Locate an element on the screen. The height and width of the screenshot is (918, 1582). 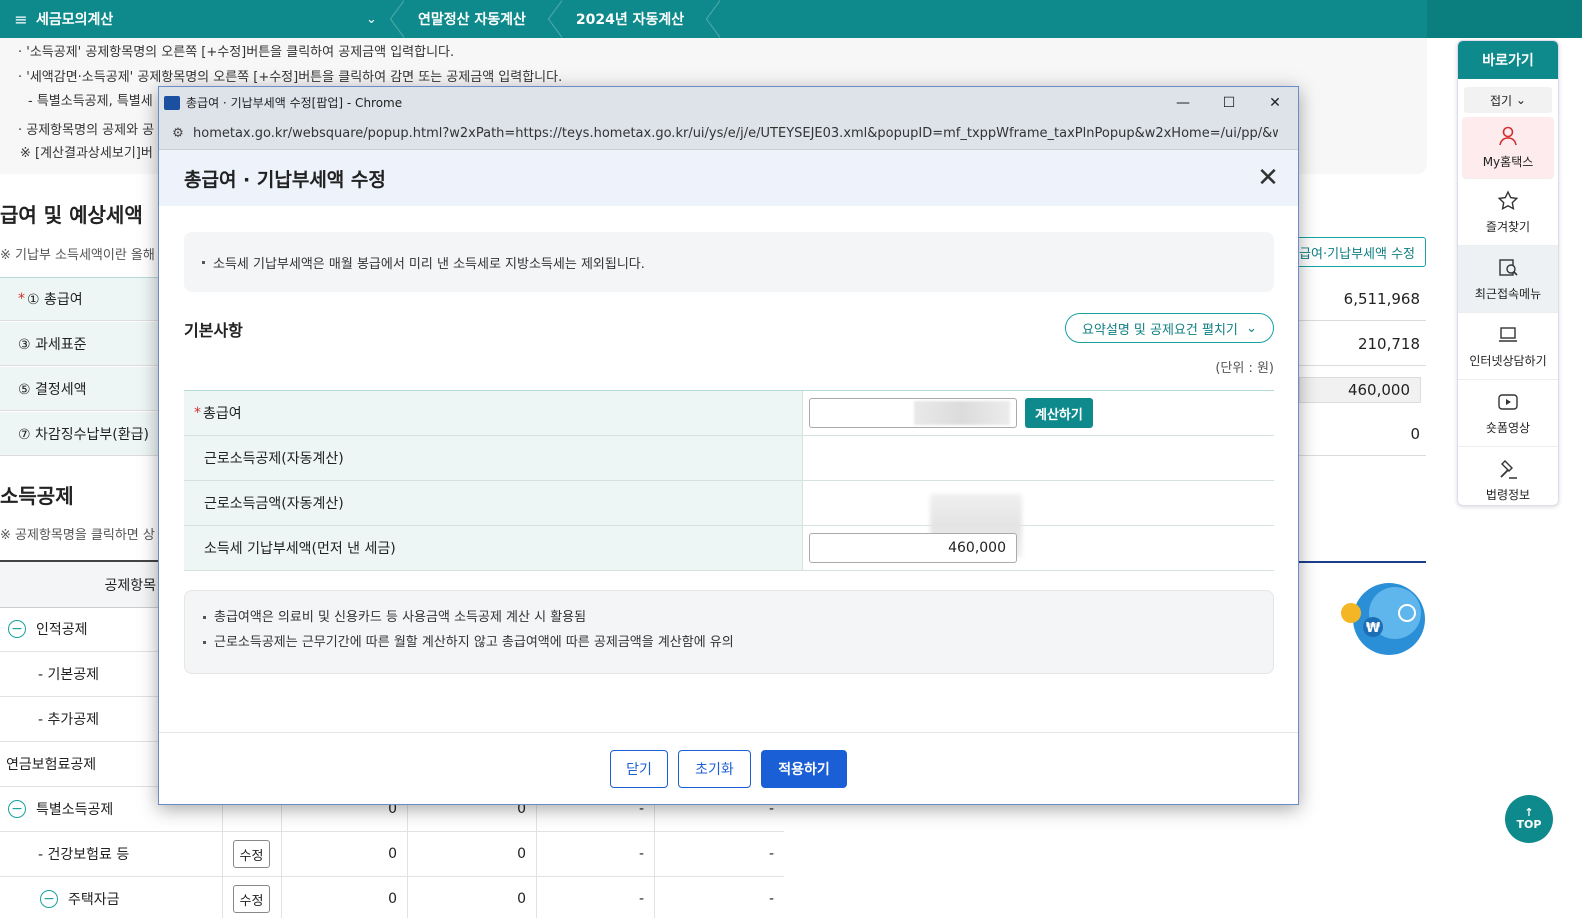
maximize-icon: ☐ is located at coordinates (1229, 102).